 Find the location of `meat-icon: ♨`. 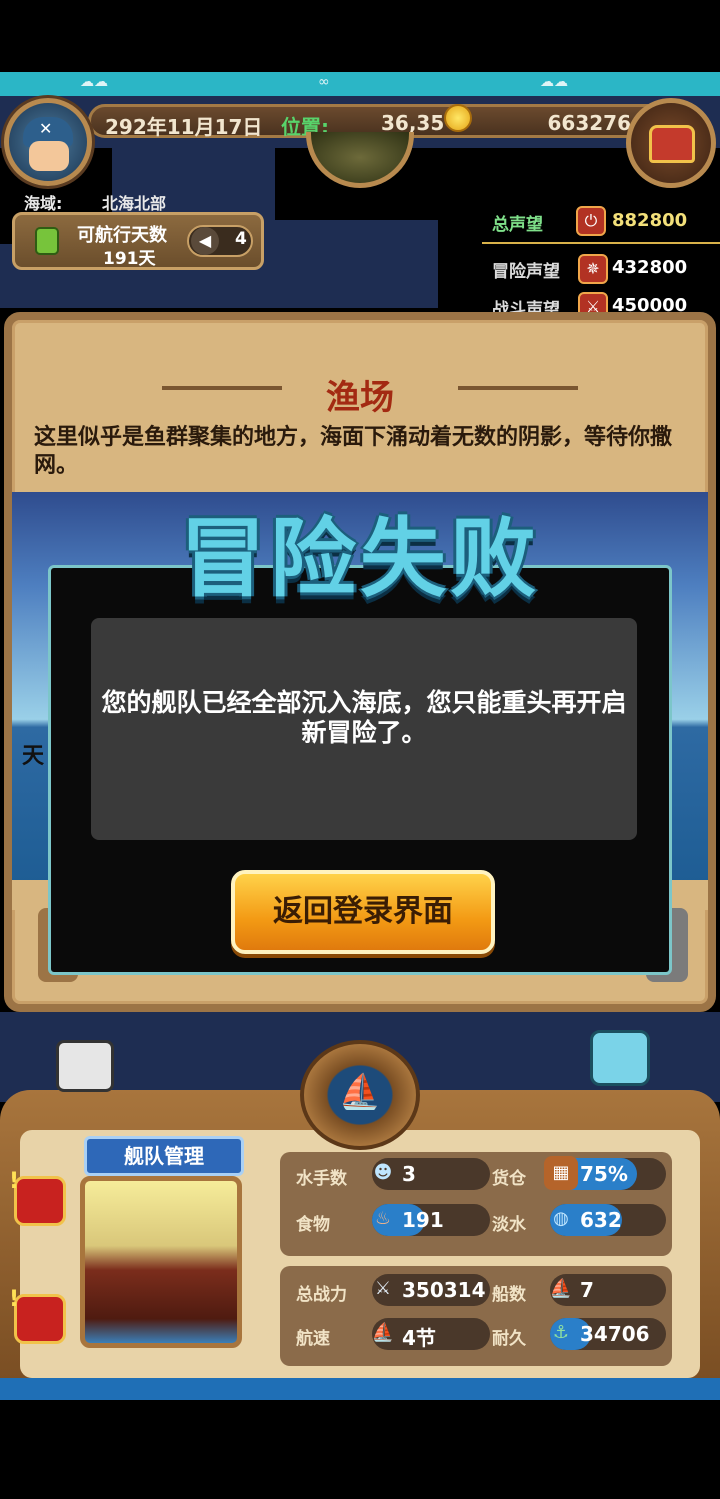

meat-icon: ♨ is located at coordinates (383, 1218).